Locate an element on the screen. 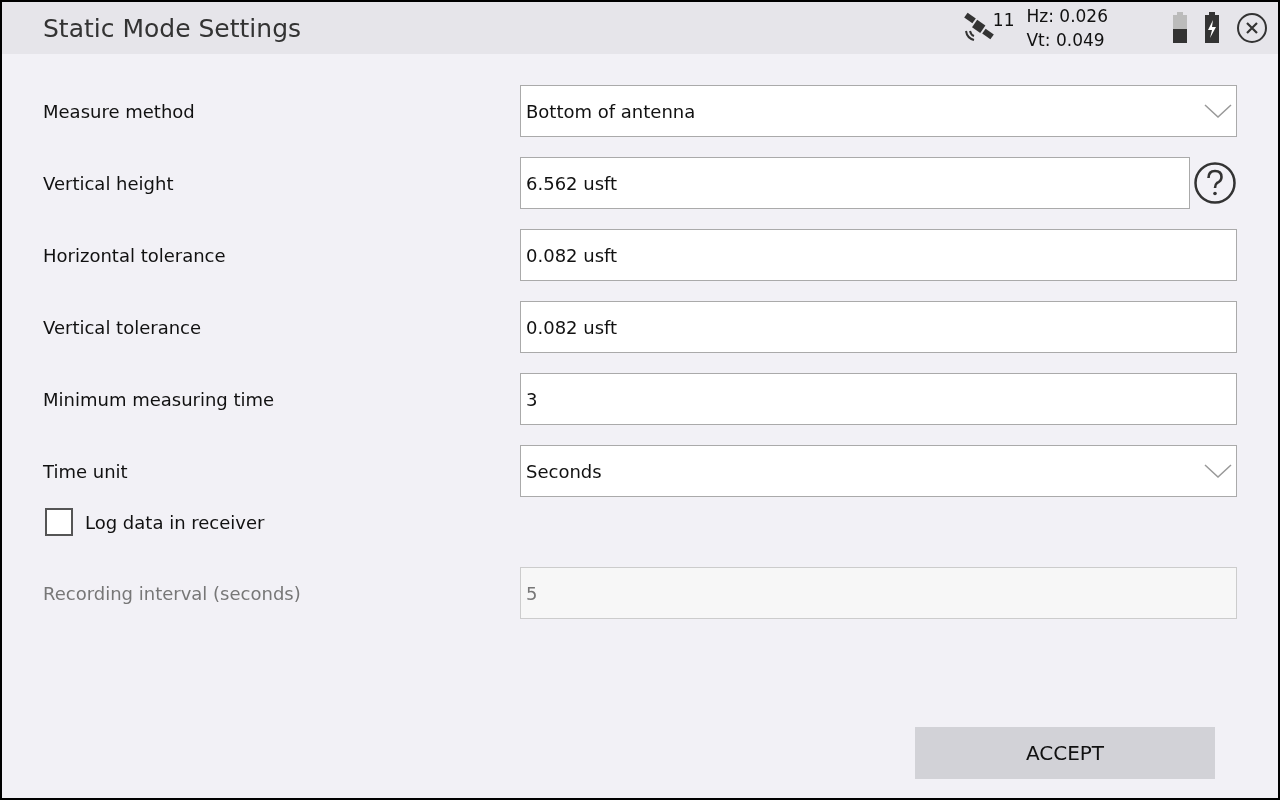 This screenshot has height=800, width=1280. battery-icon is located at coordinates (1180, 28).